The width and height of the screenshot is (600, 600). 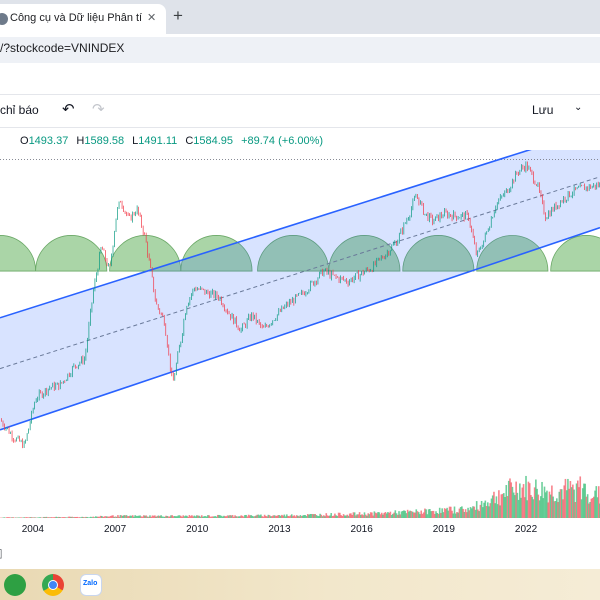 I want to click on zalo-icon: Zalo, so click(x=91, y=585).